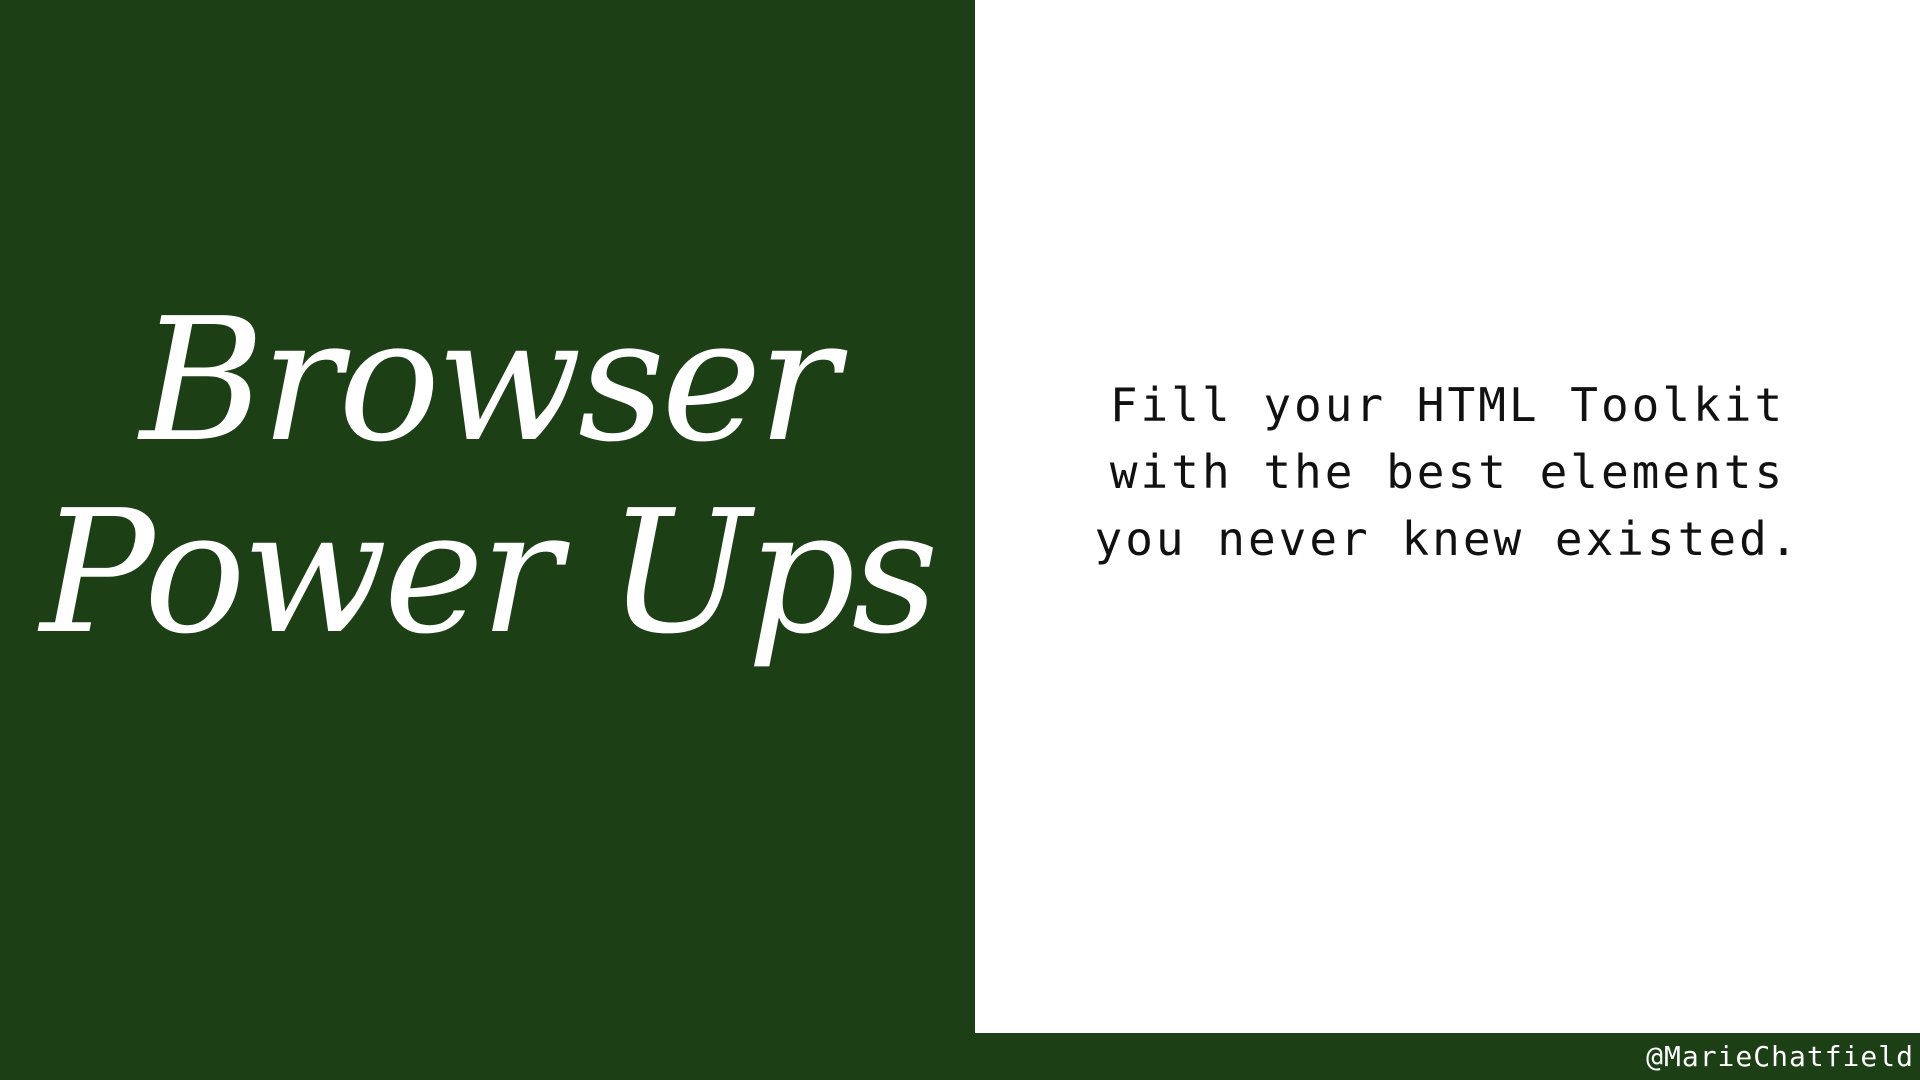 The height and width of the screenshot is (1080, 1920). I want to click on tagline-line-2: with the best elements, so click(1447, 472).